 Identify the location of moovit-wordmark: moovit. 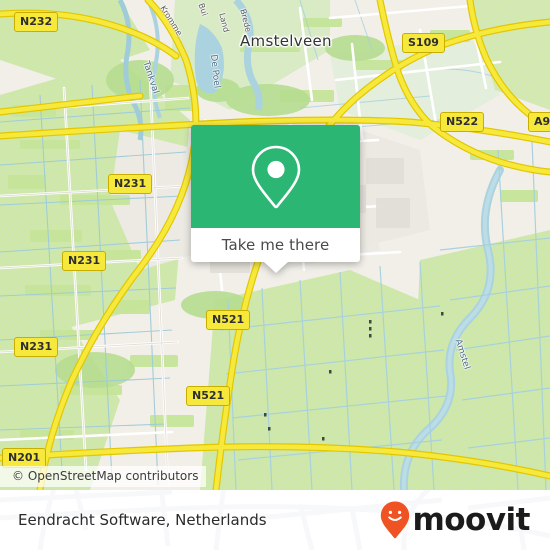
(471, 519).